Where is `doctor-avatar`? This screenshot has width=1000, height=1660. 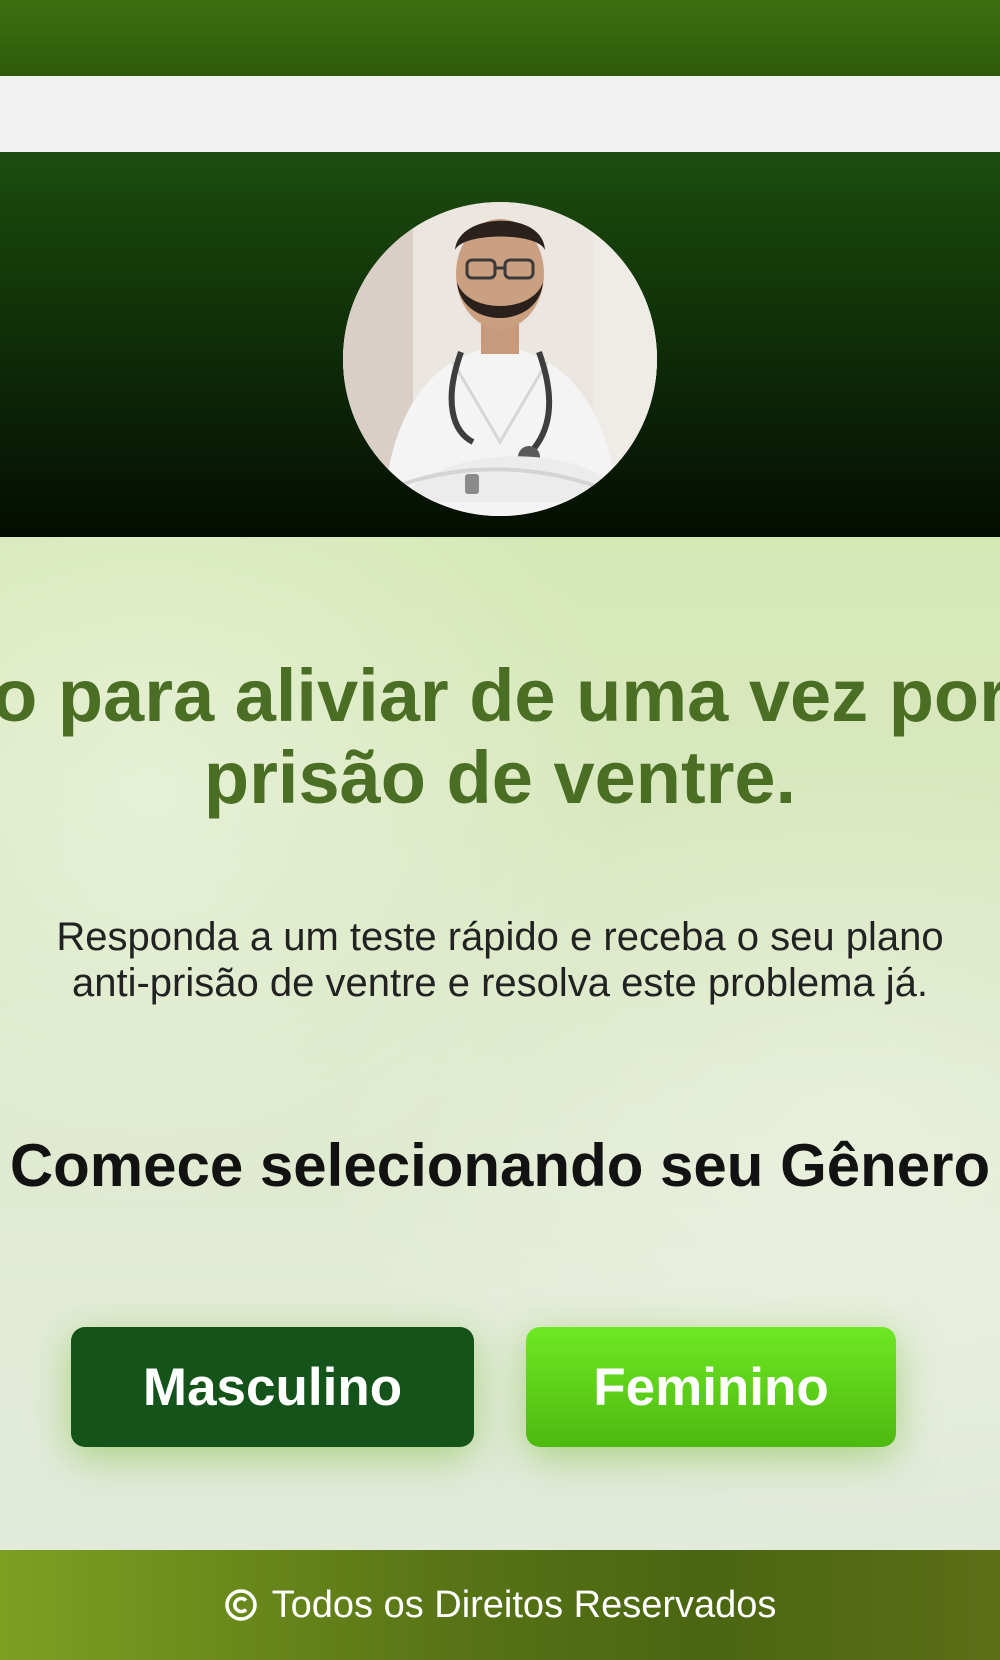 doctor-avatar is located at coordinates (500, 359).